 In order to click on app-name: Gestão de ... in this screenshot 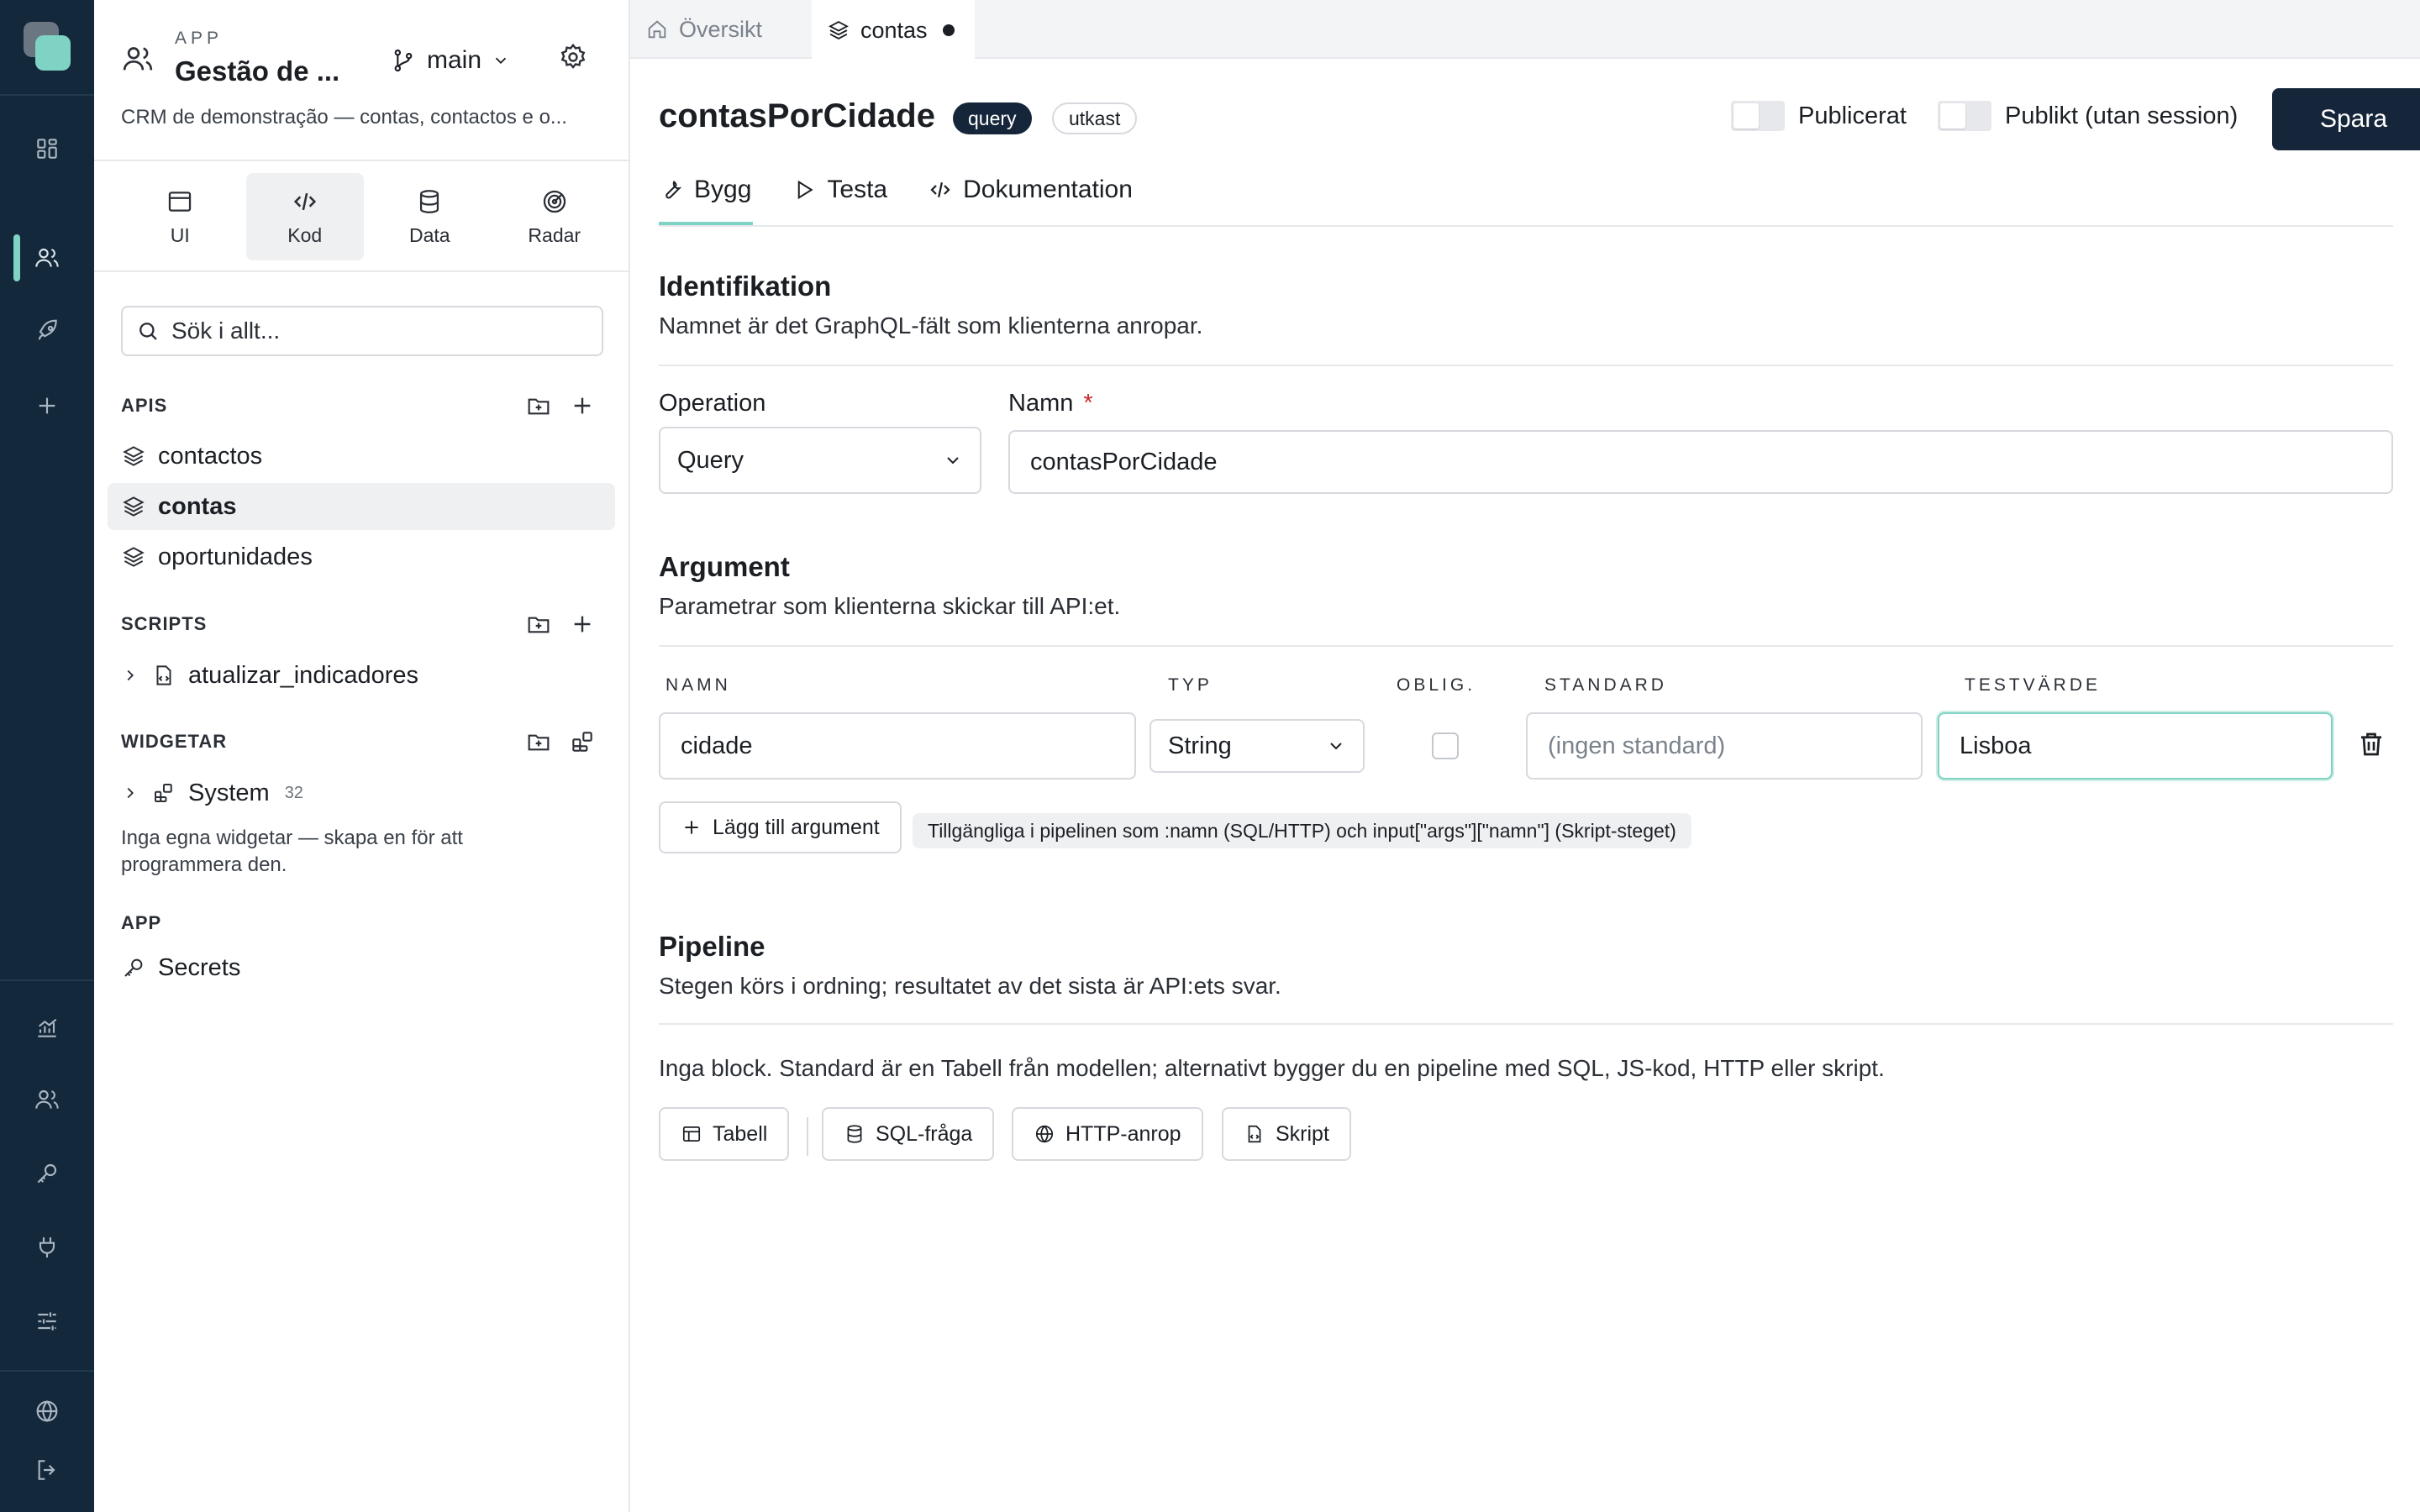, I will do `click(257, 71)`.